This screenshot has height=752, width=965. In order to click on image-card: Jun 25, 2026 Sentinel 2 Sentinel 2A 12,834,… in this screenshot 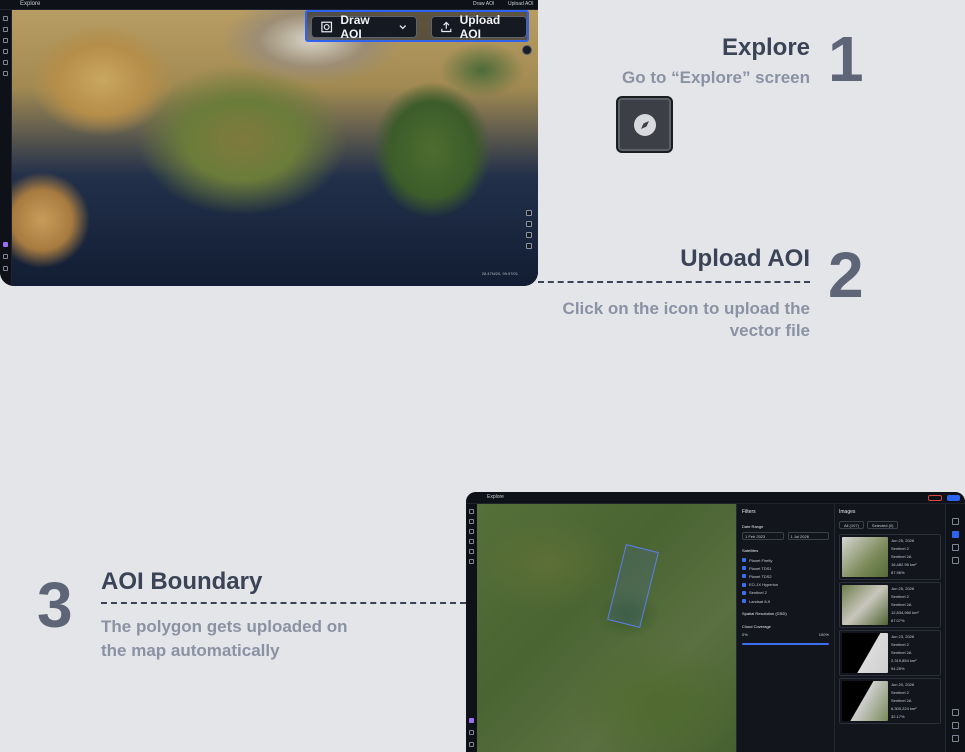, I will do `click(890, 605)`.